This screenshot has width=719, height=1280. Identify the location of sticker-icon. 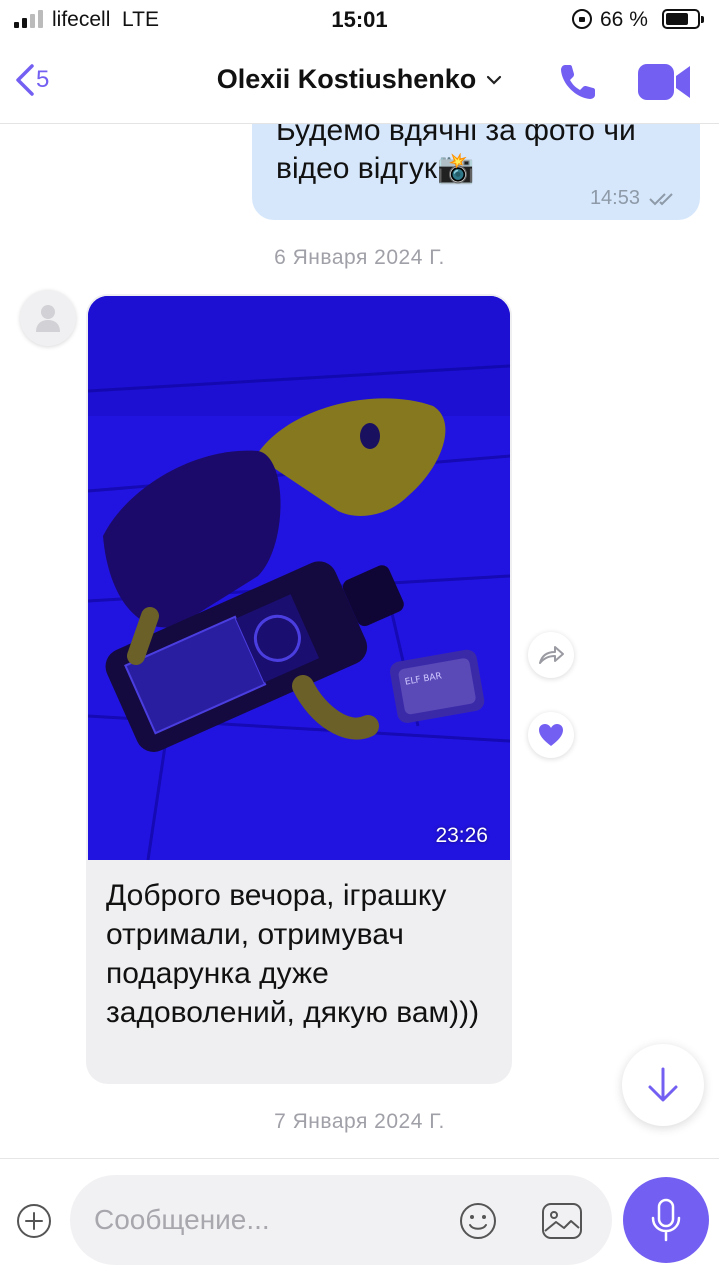
(562, 1221).